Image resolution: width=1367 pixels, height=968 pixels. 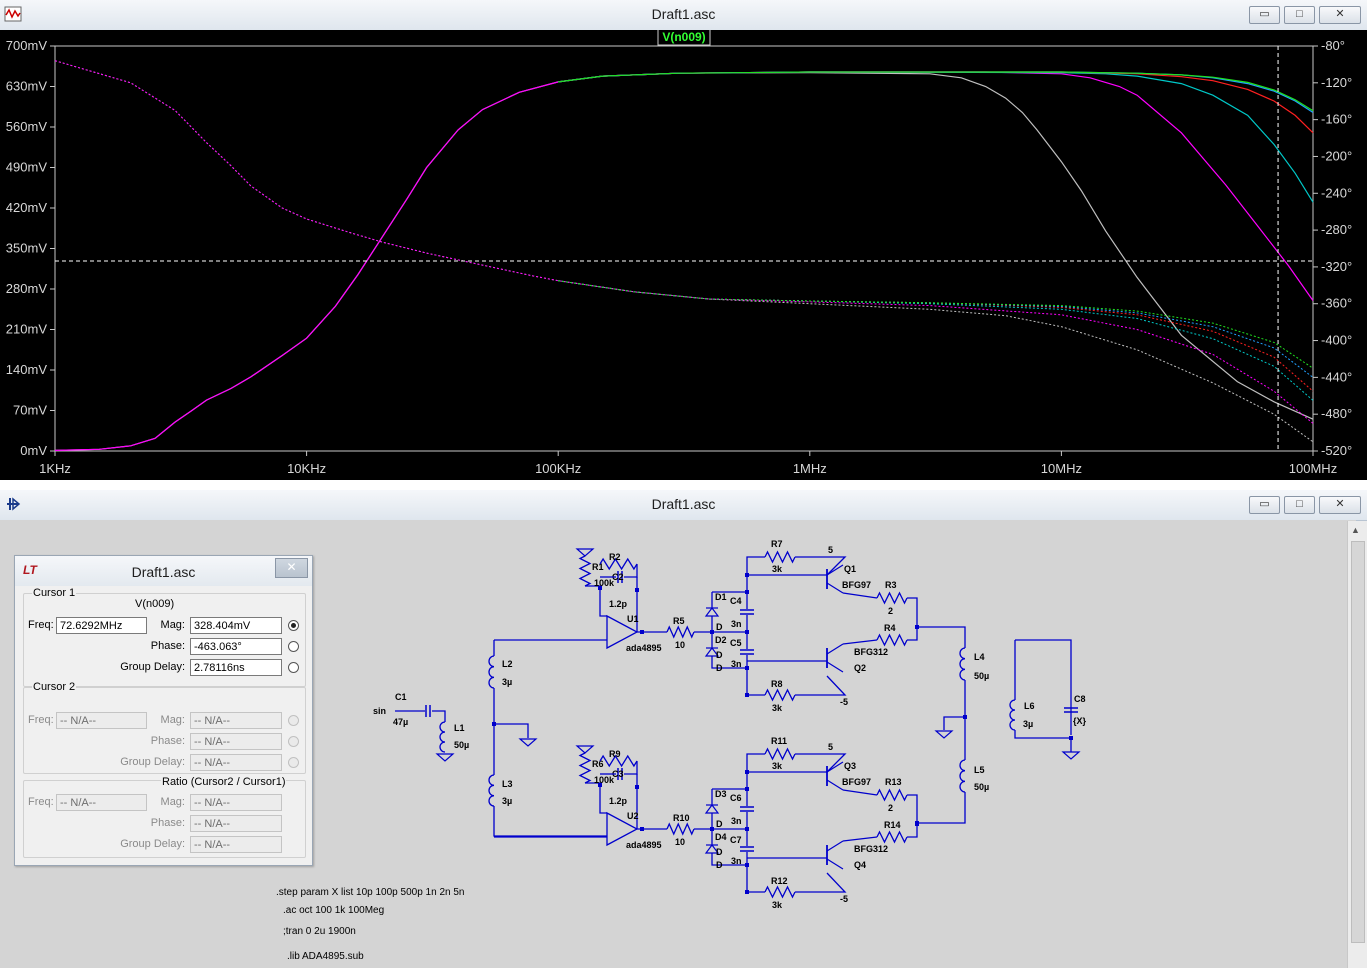 I want to click on schem-maximize-button: □, so click(x=1299, y=505).